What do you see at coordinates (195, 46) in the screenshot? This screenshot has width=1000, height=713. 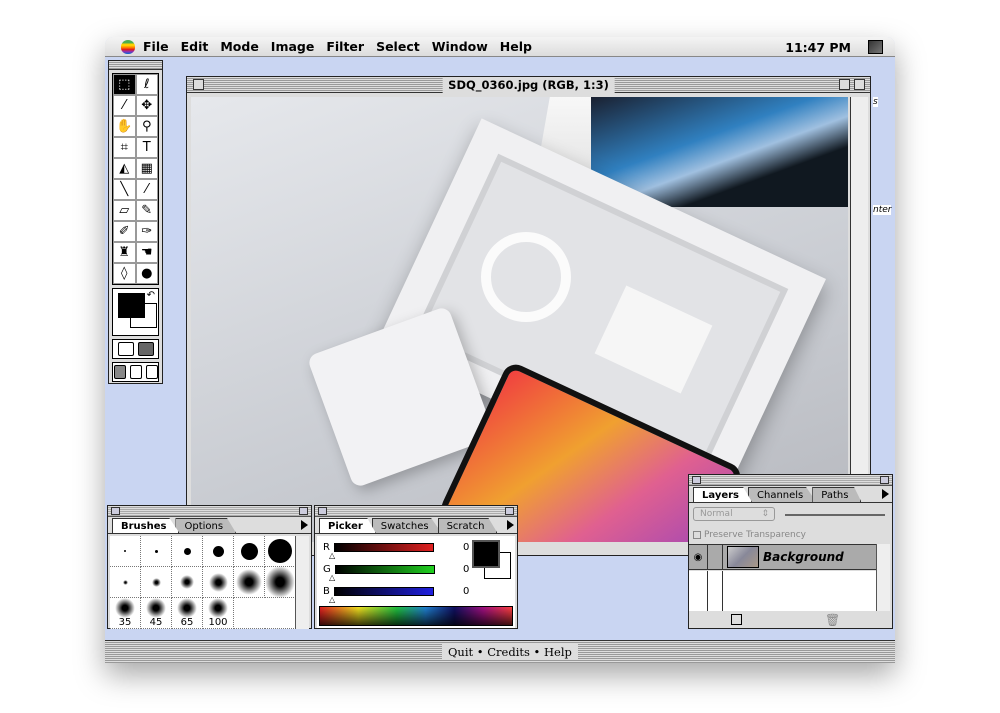 I see `menu-edit: Edit` at bounding box center [195, 46].